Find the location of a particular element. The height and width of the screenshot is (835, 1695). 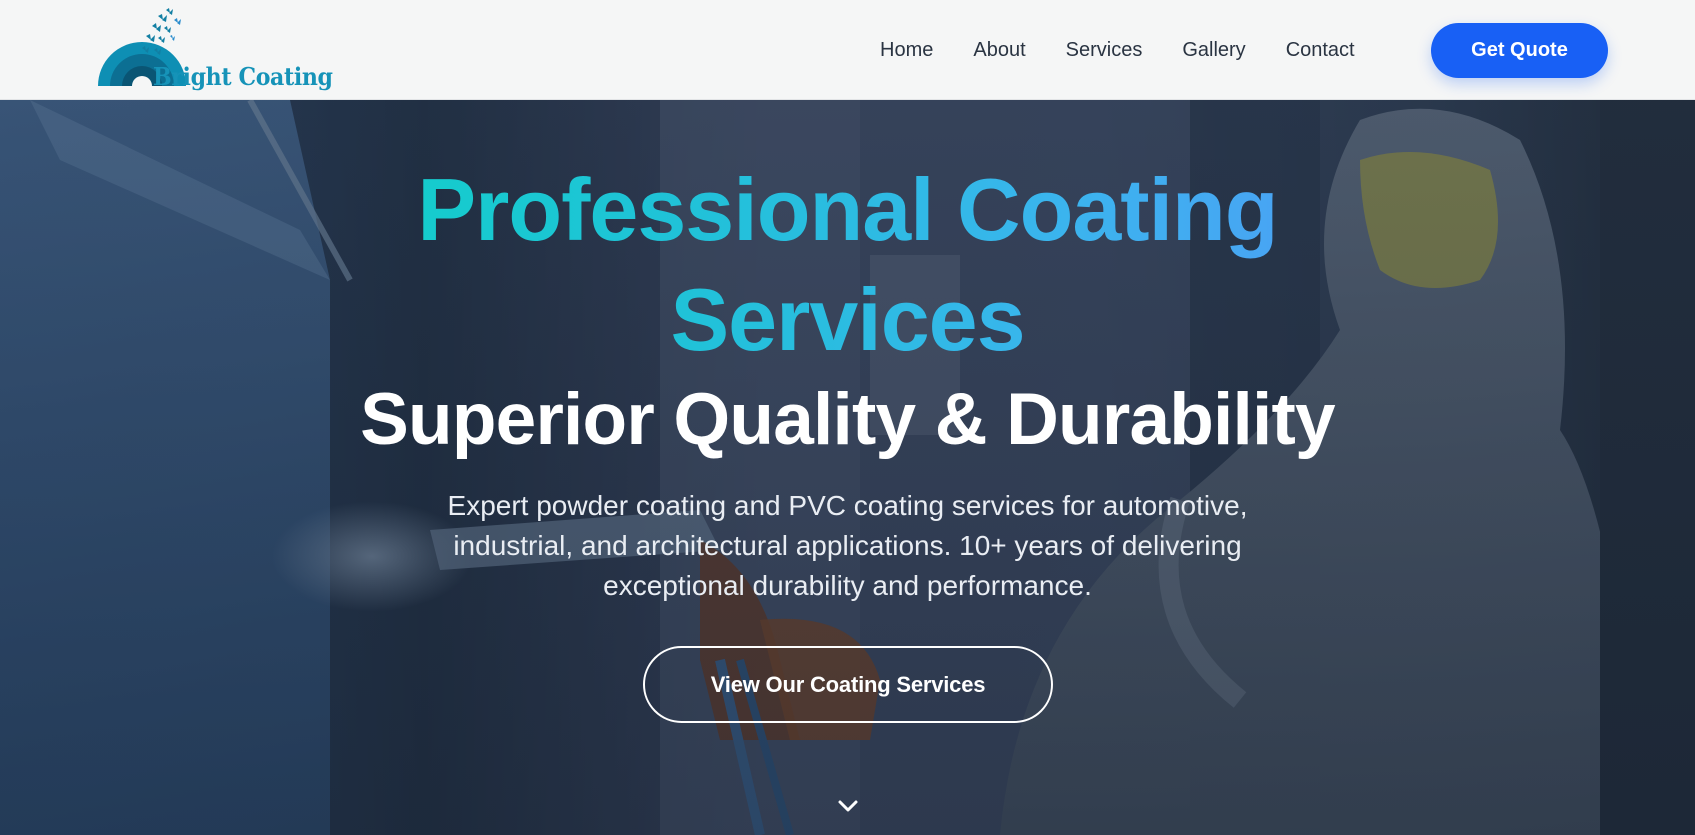

nav-home: Home is located at coordinates (906, 50).